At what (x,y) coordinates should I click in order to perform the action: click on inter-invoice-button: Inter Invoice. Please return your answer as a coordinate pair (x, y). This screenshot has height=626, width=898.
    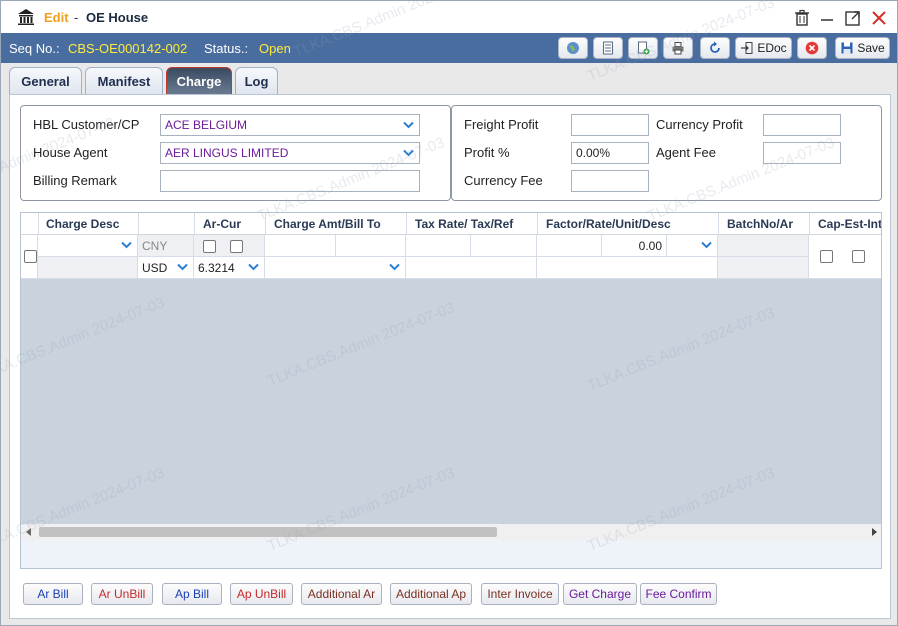
    Looking at the image, I should click on (520, 594).